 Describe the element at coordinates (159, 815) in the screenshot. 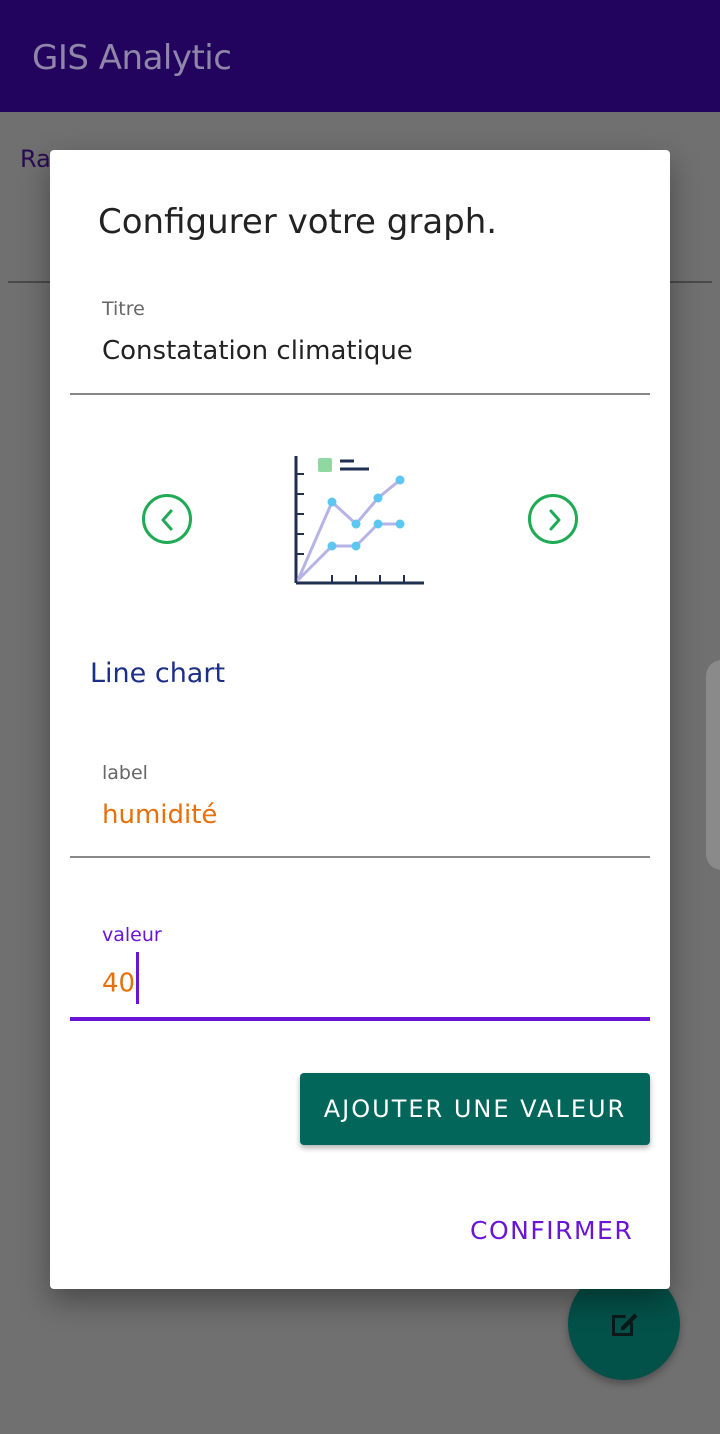

I see `label-field-input: humidité` at that location.